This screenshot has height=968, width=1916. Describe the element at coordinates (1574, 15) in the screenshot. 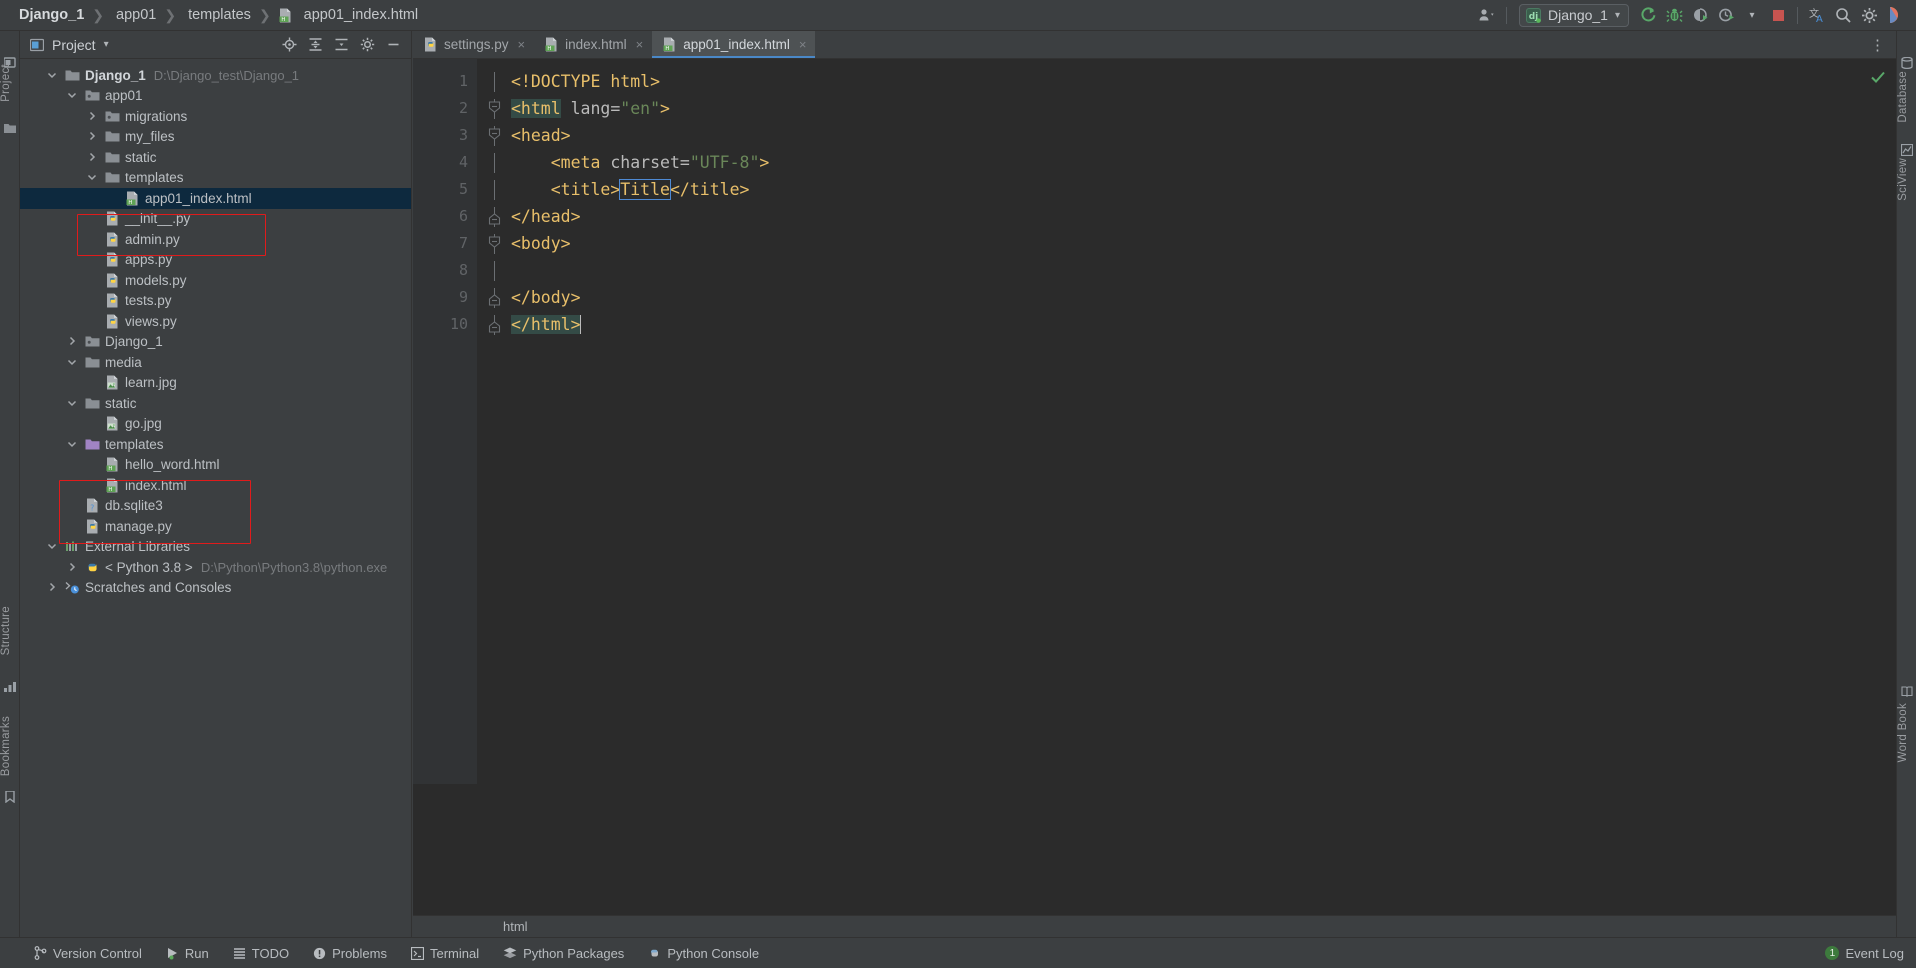

I see `run-configuration-selector: dj Django_1 ▾` at that location.